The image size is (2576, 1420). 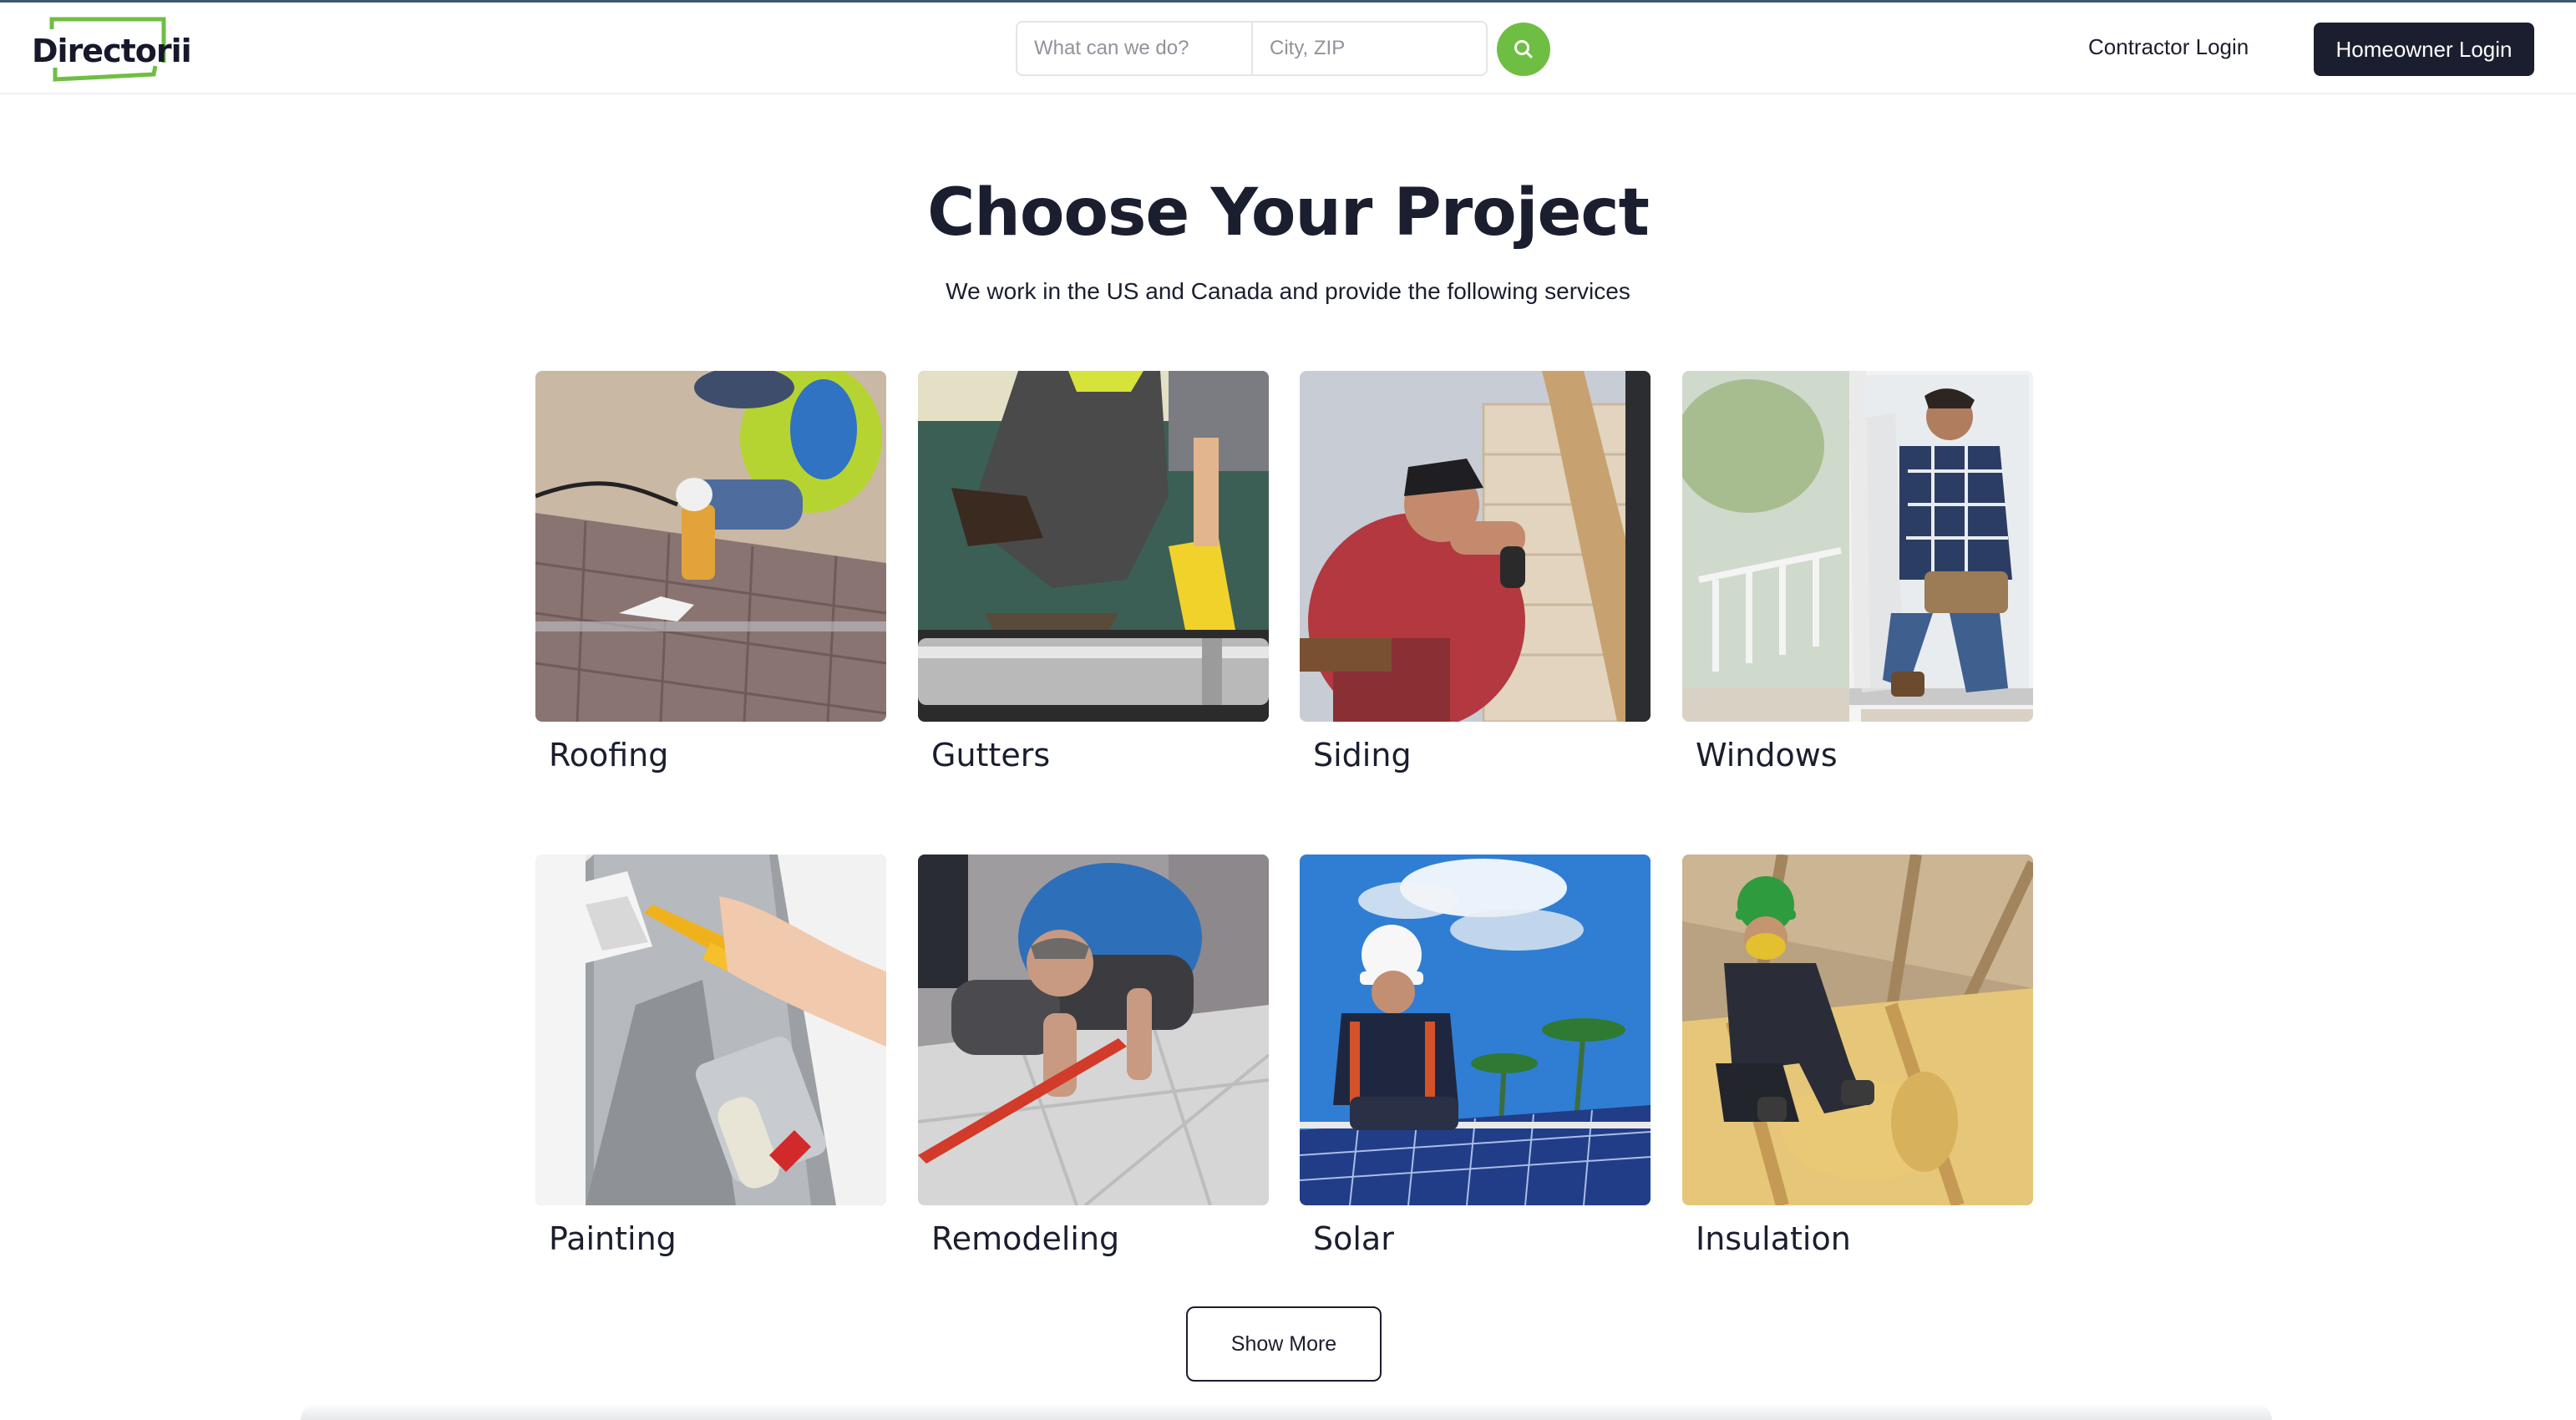 I want to click on project-card-gutters: Gutters, so click(x=1093, y=572).